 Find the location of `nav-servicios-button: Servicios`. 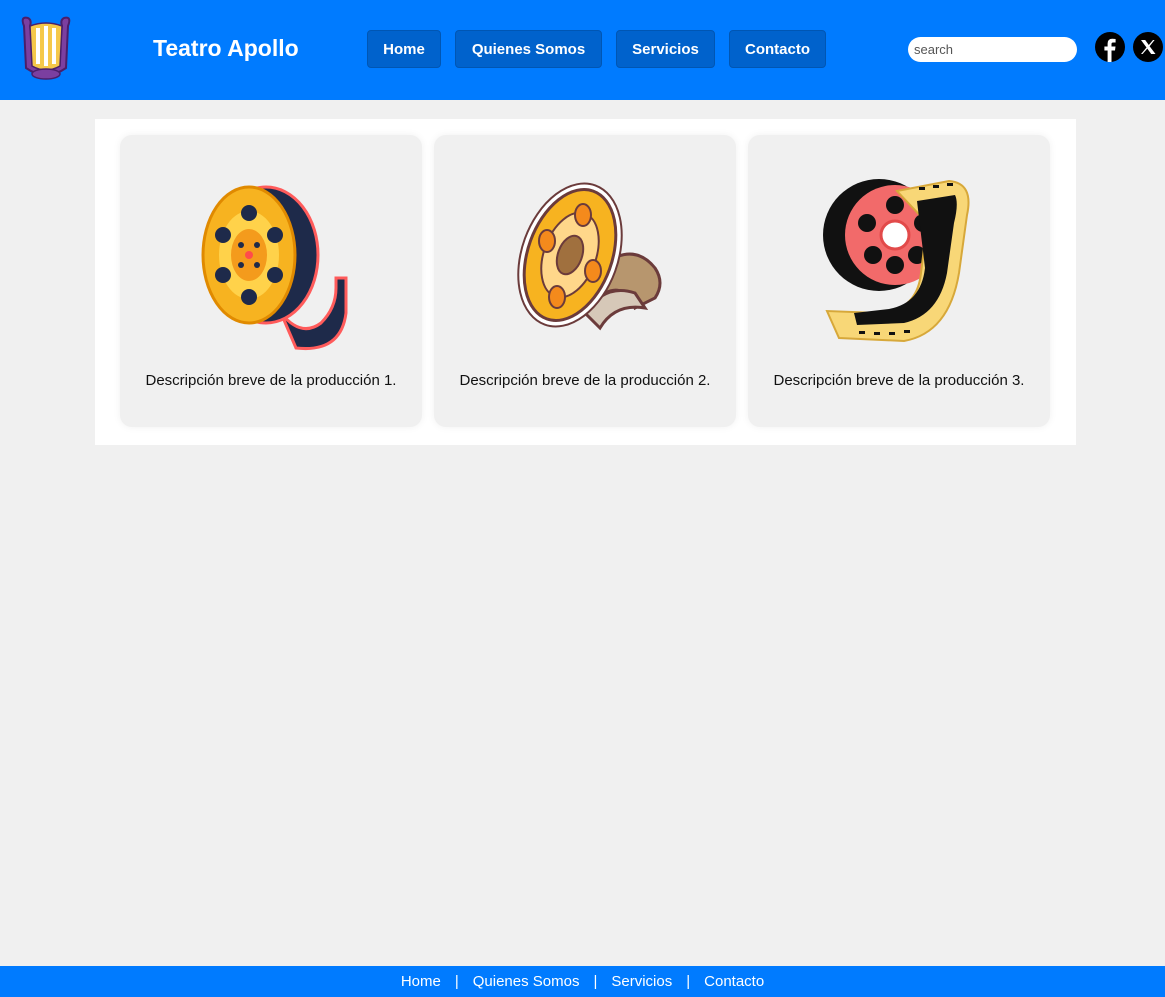

nav-servicios-button: Servicios is located at coordinates (665, 49).